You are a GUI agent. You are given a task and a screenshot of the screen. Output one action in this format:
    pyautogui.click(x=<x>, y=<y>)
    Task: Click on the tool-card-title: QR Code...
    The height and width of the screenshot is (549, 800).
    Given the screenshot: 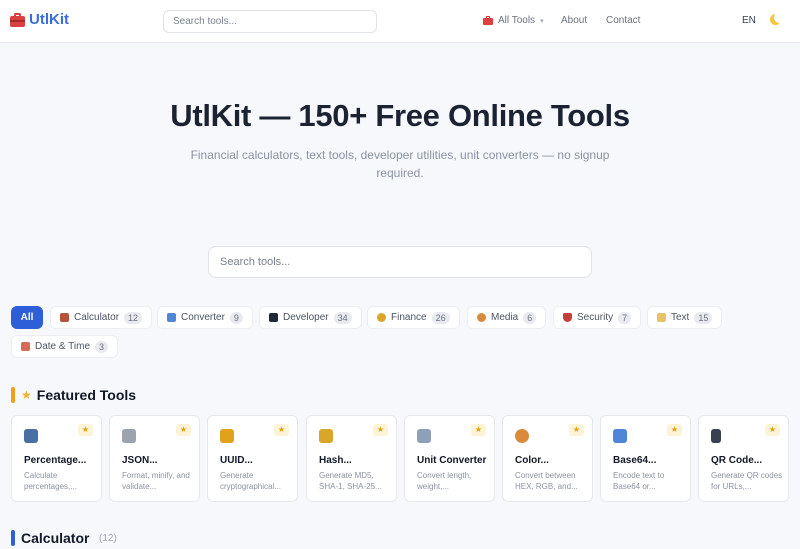 What is the action you would take?
    pyautogui.click(x=737, y=460)
    